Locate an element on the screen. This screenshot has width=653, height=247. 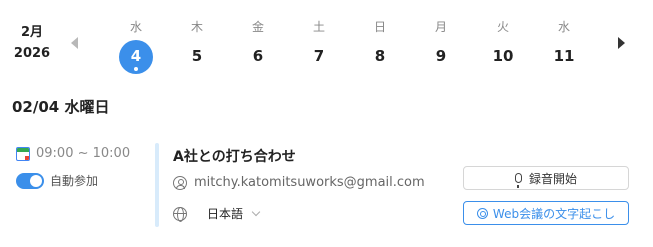
day-cell-10: 火 10 is located at coordinates (503, 46).